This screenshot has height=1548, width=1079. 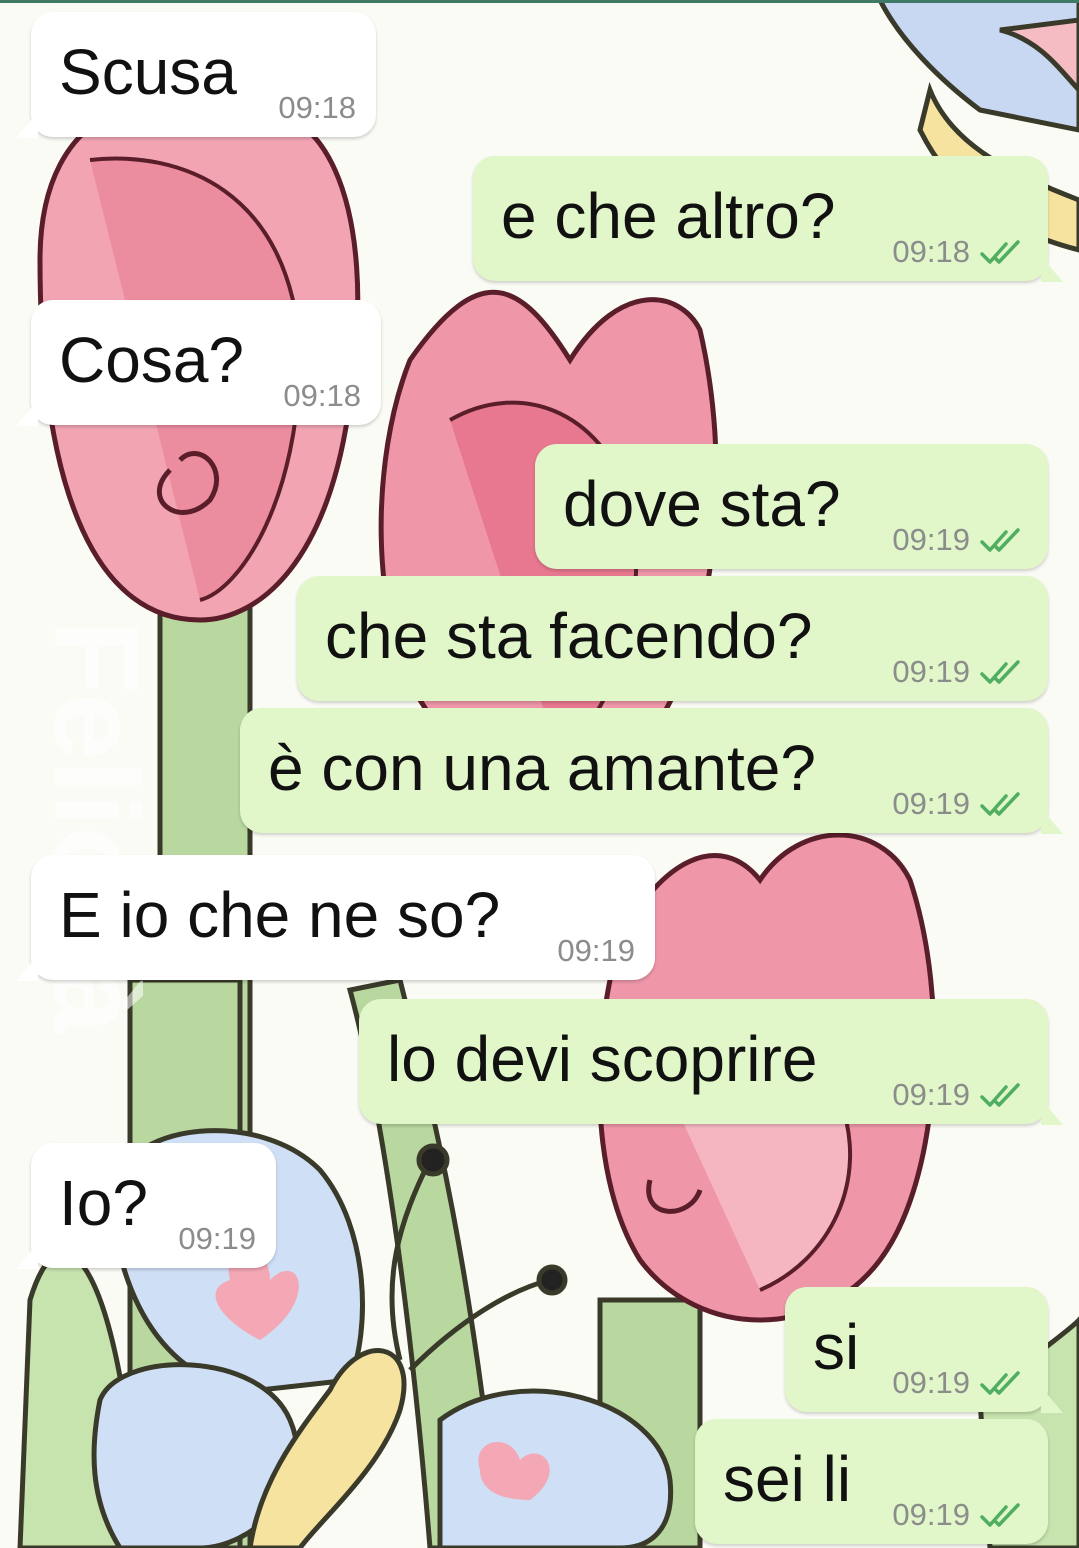 What do you see at coordinates (871, 1481) in the screenshot?
I see `message-outgoing: sei li 09:19` at bounding box center [871, 1481].